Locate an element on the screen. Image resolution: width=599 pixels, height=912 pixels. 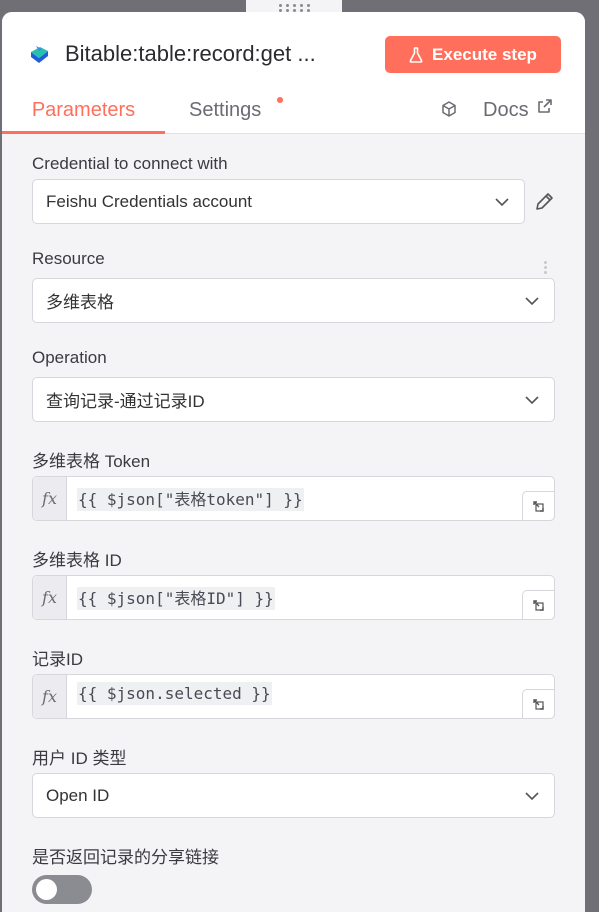
feishu-bitable-icon is located at coordinates (39, 54).